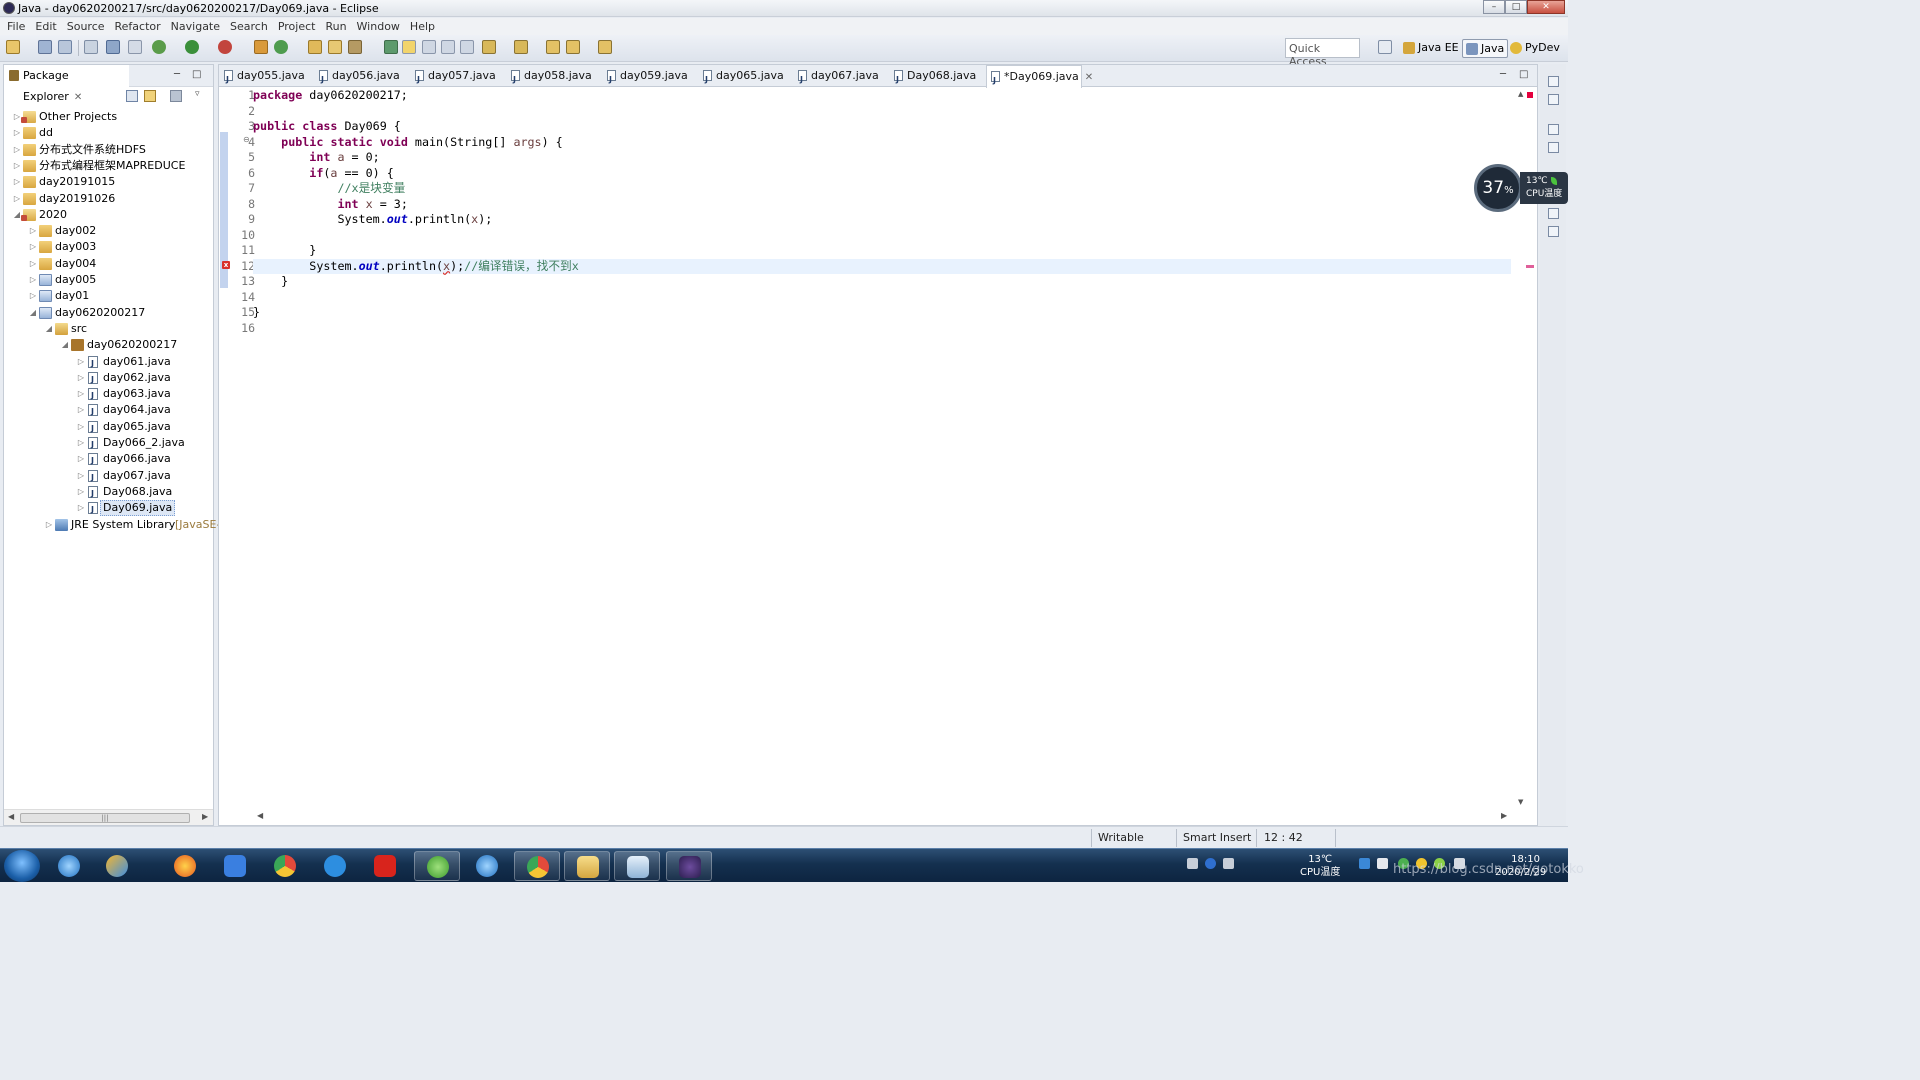  Describe the element at coordinates (489, 47) in the screenshot. I see `next-annotation-icon` at that location.